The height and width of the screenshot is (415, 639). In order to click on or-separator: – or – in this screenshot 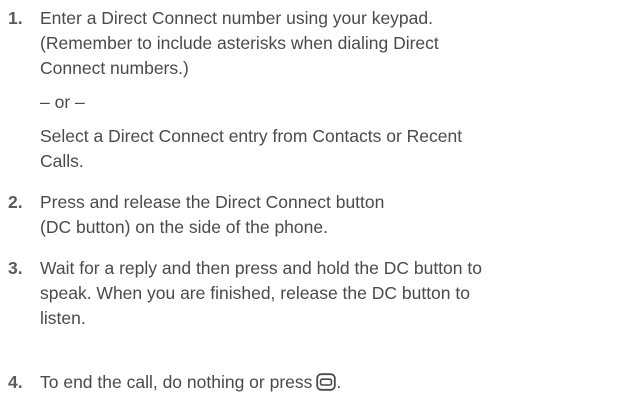, I will do `click(62, 102)`.